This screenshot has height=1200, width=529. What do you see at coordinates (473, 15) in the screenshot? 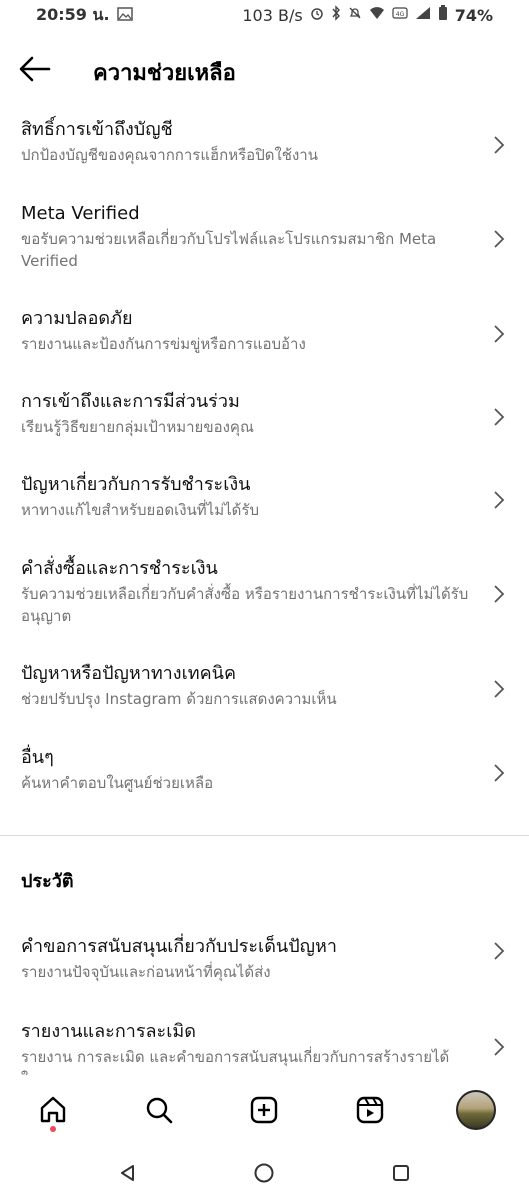
I see `battery-level: 74%` at bounding box center [473, 15].